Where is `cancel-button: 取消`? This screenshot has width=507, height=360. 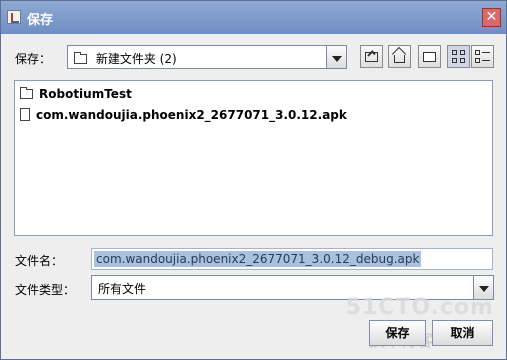
cancel-button: 取消 is located at coordinates (462, 333).